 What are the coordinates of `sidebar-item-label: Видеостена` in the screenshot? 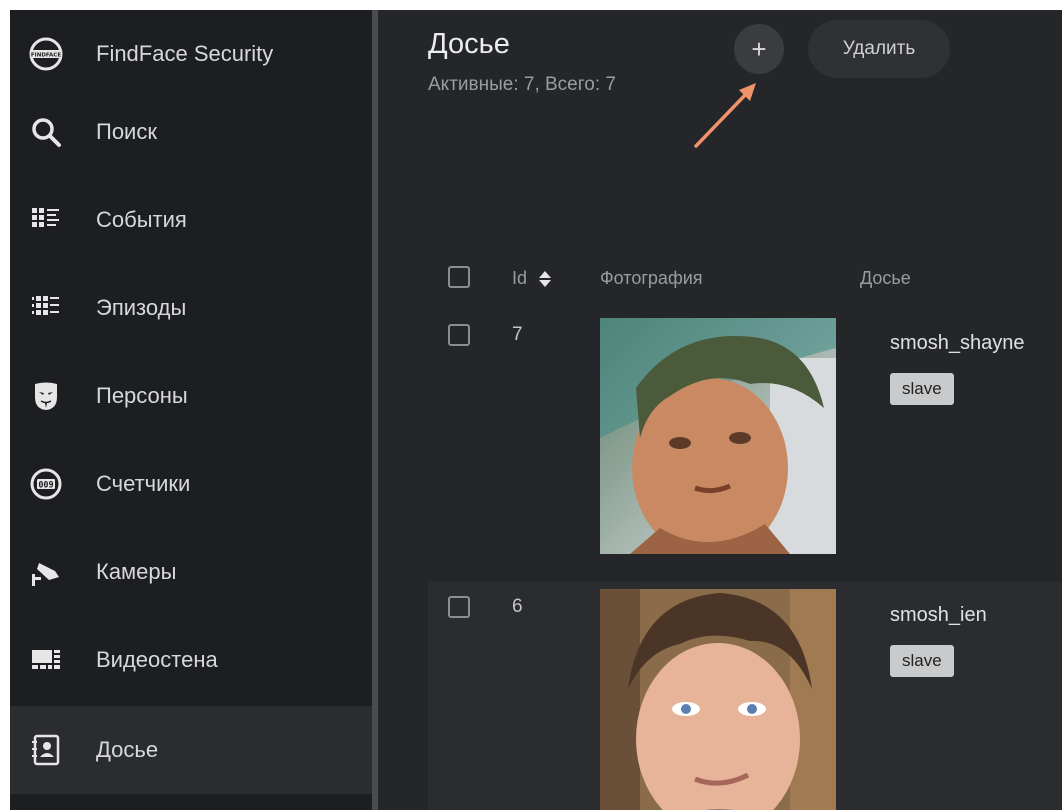 It's located at (157, 659).